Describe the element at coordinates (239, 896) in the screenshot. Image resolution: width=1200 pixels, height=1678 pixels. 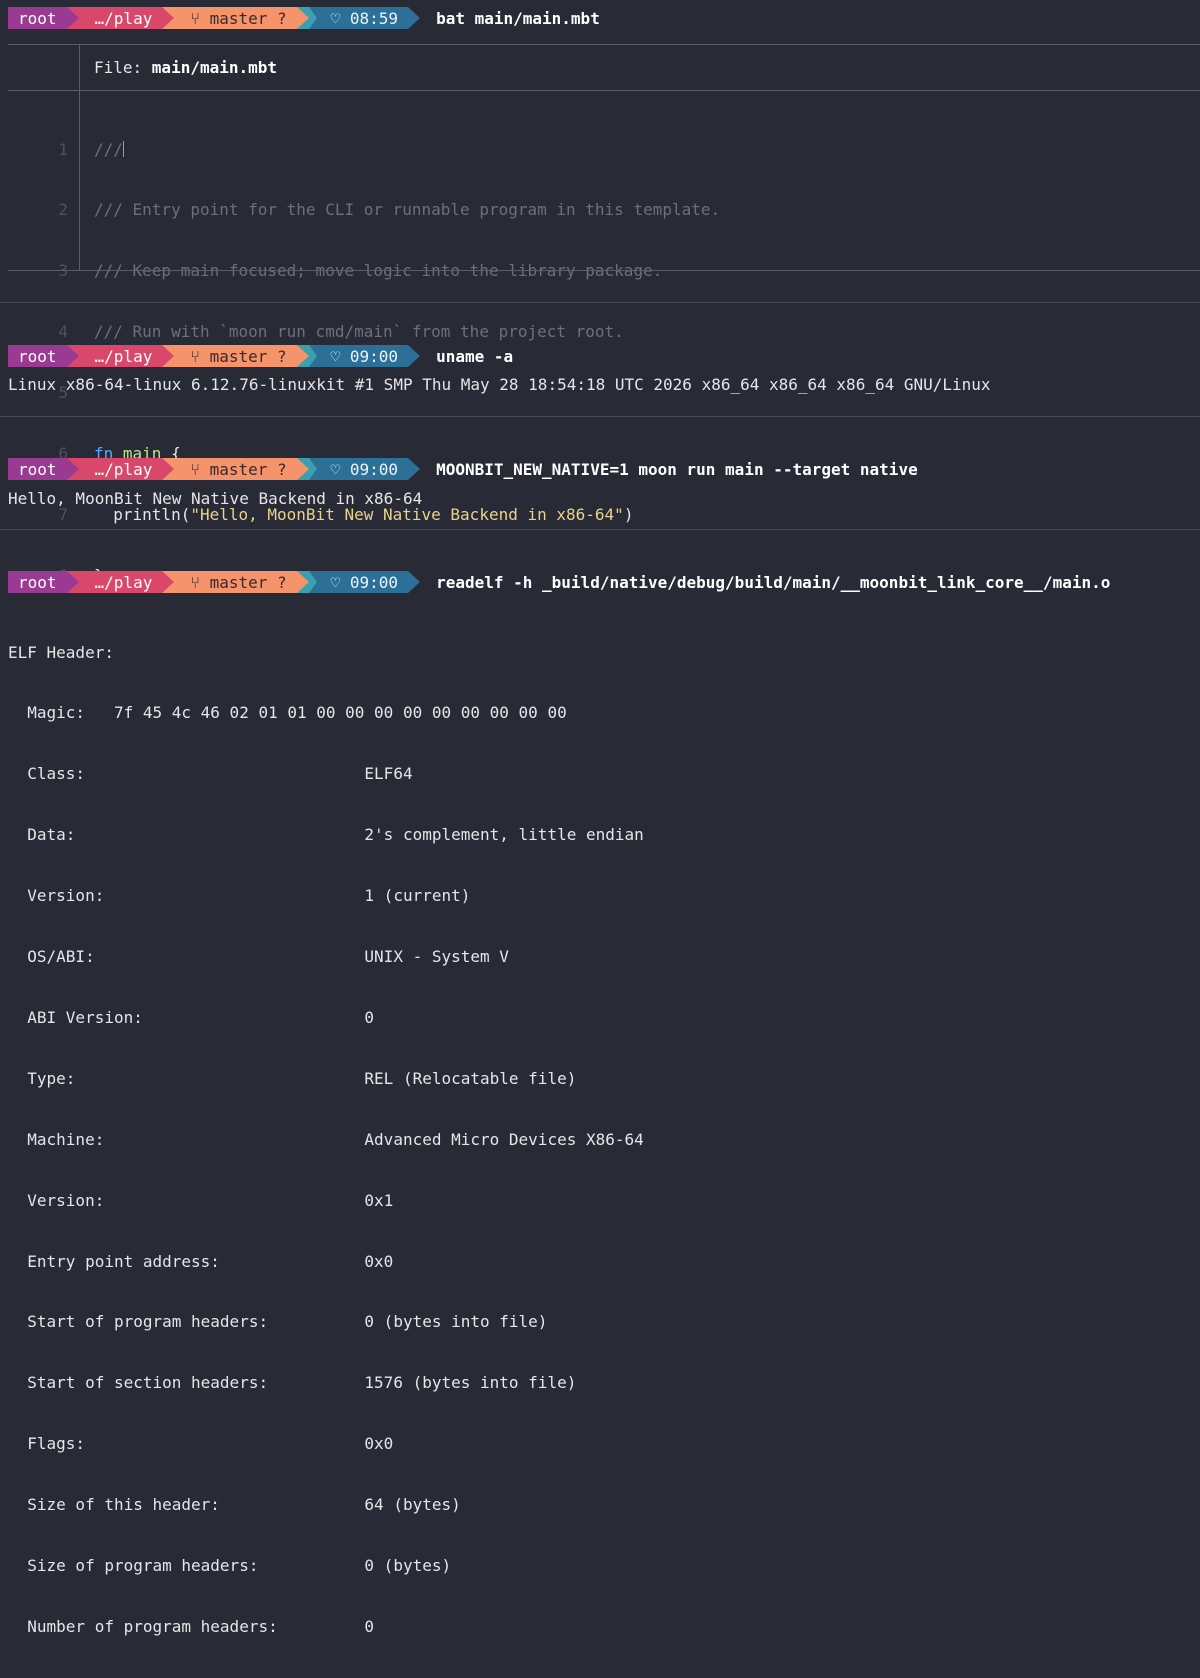
I see `output-line: Version: 1 (current)` at that location.